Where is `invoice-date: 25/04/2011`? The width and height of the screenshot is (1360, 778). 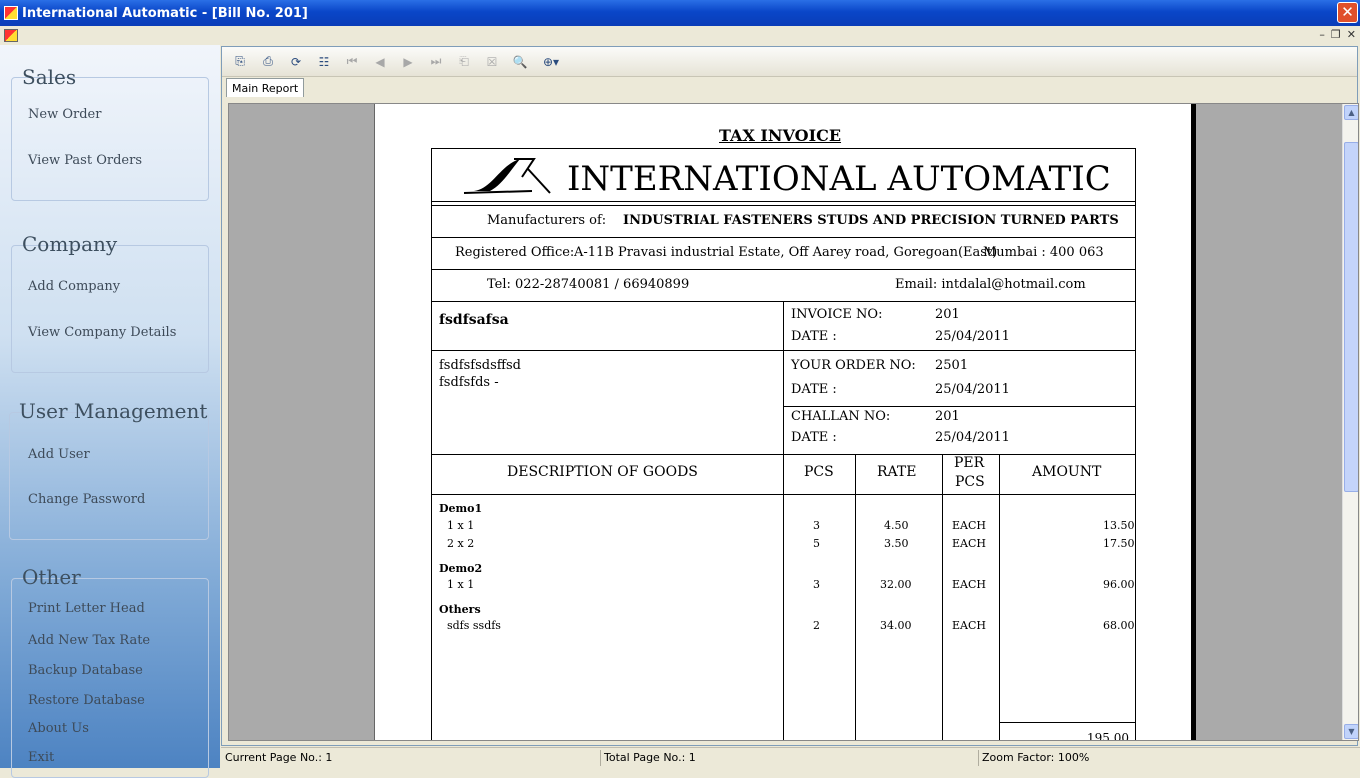 invoice-date: 25/04/2011 is located at coordinates (972, 336).